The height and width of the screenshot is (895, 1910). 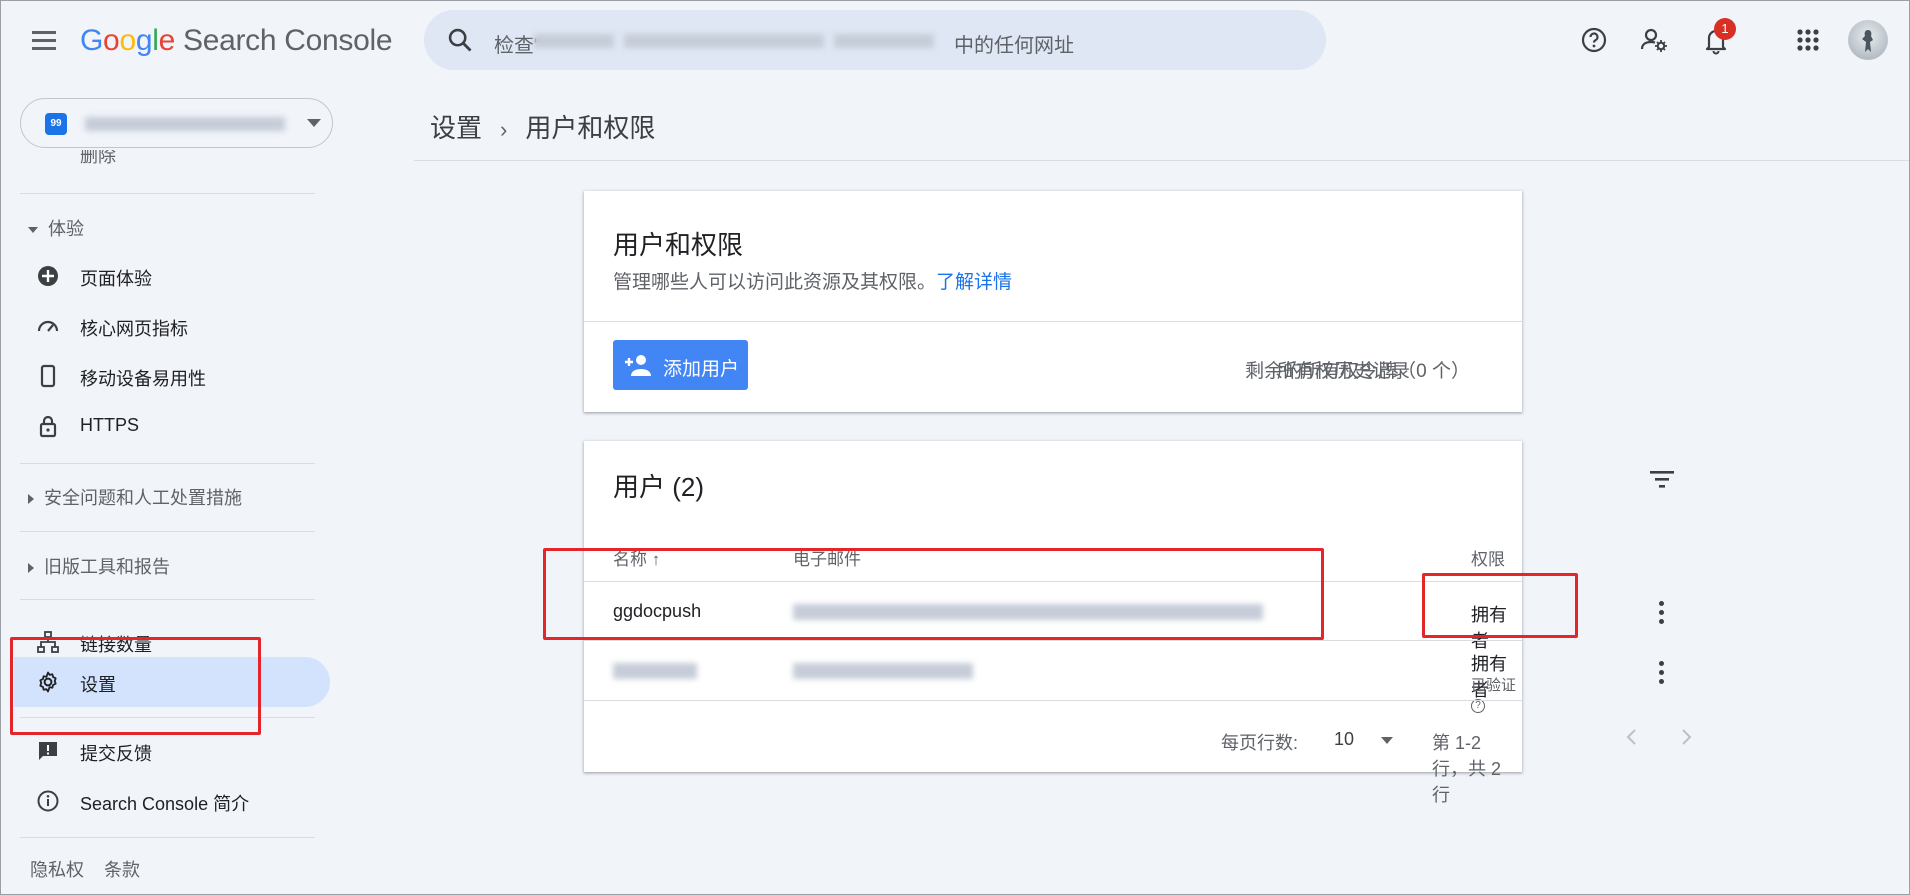 What do you see at coordinates (504, 129) in the screenshot?
I see `chevron-right-icon: ›` at bounding box center [504, 129].